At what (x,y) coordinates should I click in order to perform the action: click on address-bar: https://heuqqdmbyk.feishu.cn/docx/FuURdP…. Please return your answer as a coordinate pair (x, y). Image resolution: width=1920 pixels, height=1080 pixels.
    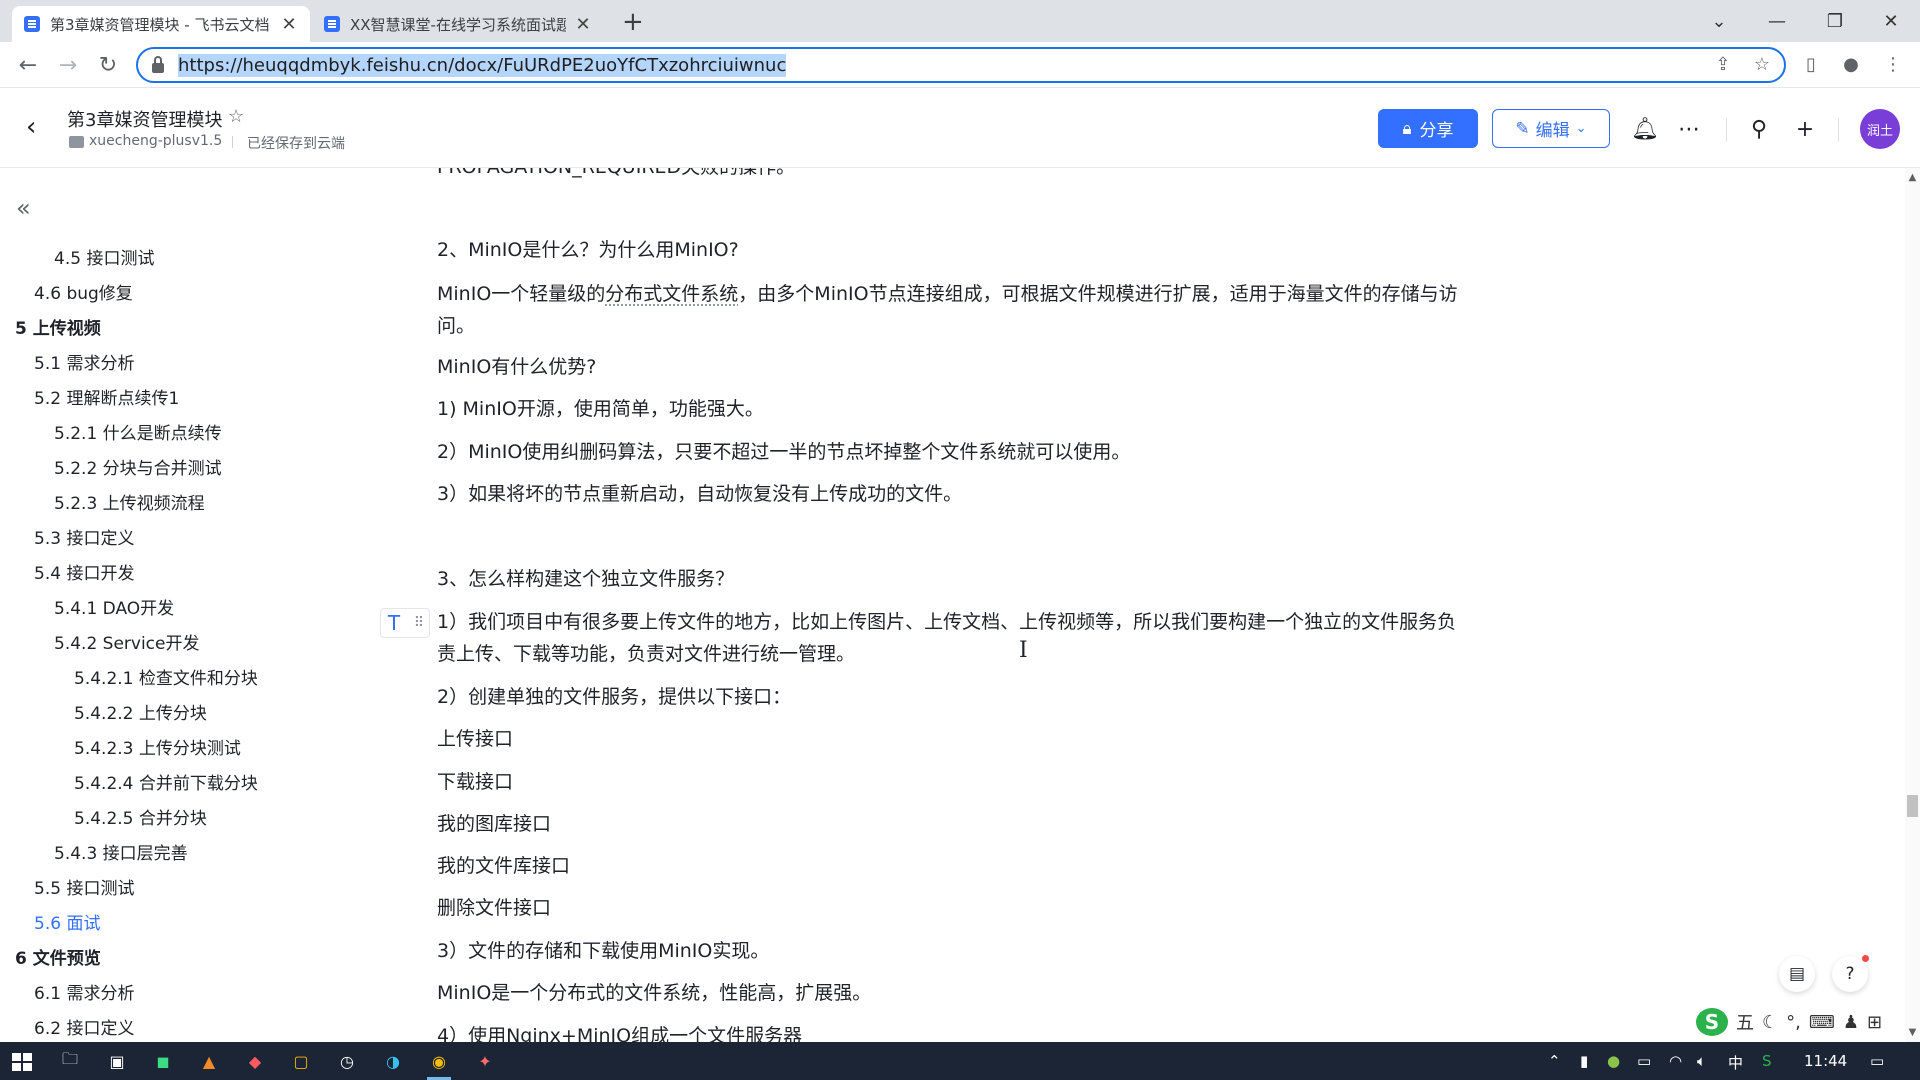
    Looking at the image, I should click on (961, 65).